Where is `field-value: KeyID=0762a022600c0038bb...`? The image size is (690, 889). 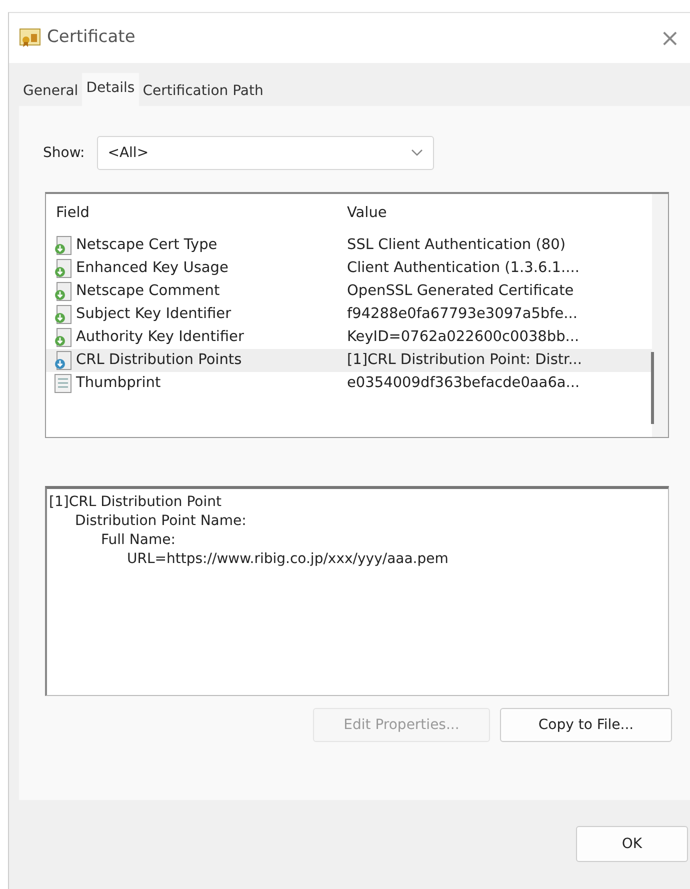
field-value: KeyID=0762a022600c0038bb... is located at coordinates (463, 337).